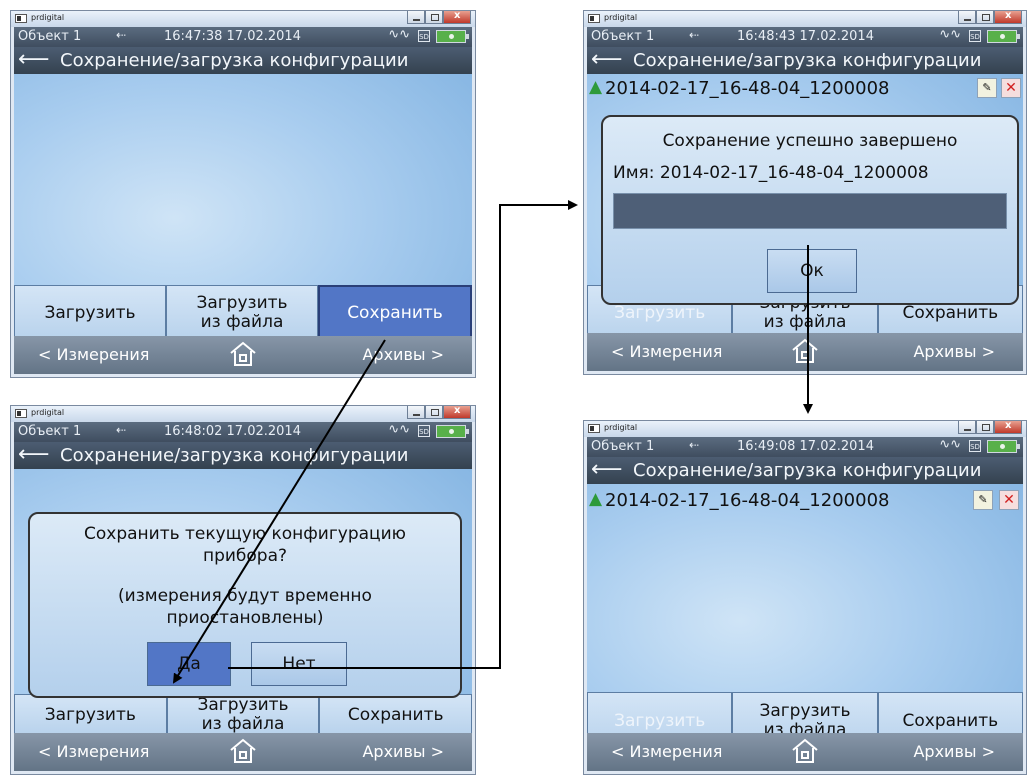 The image size is (1027, 775). I want to click on status-clock: 16:49:08 17.02.2014, so click(805, 446).